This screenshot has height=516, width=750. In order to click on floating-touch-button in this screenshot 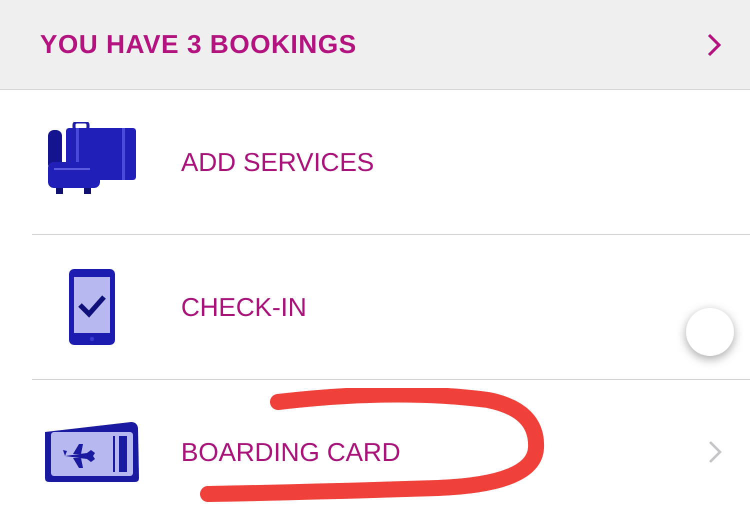, I will do `click(710, 332)`.